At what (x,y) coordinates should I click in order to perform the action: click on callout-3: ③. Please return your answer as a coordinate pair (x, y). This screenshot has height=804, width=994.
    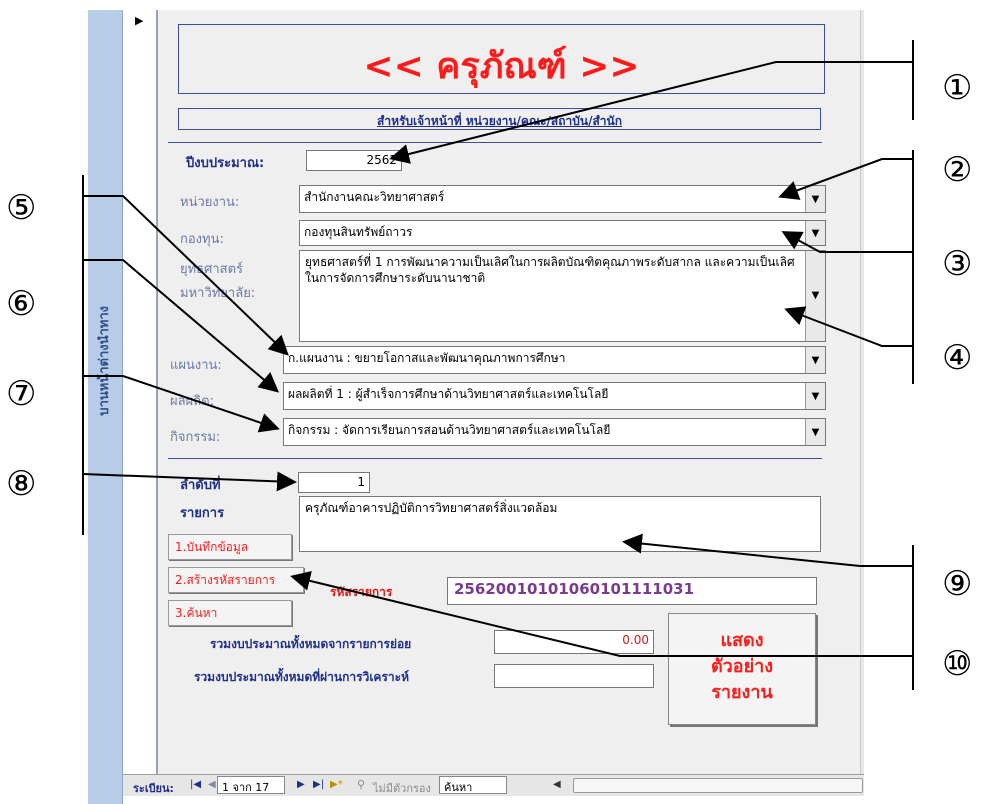
    Looking at the image, I should click on (957, 264).